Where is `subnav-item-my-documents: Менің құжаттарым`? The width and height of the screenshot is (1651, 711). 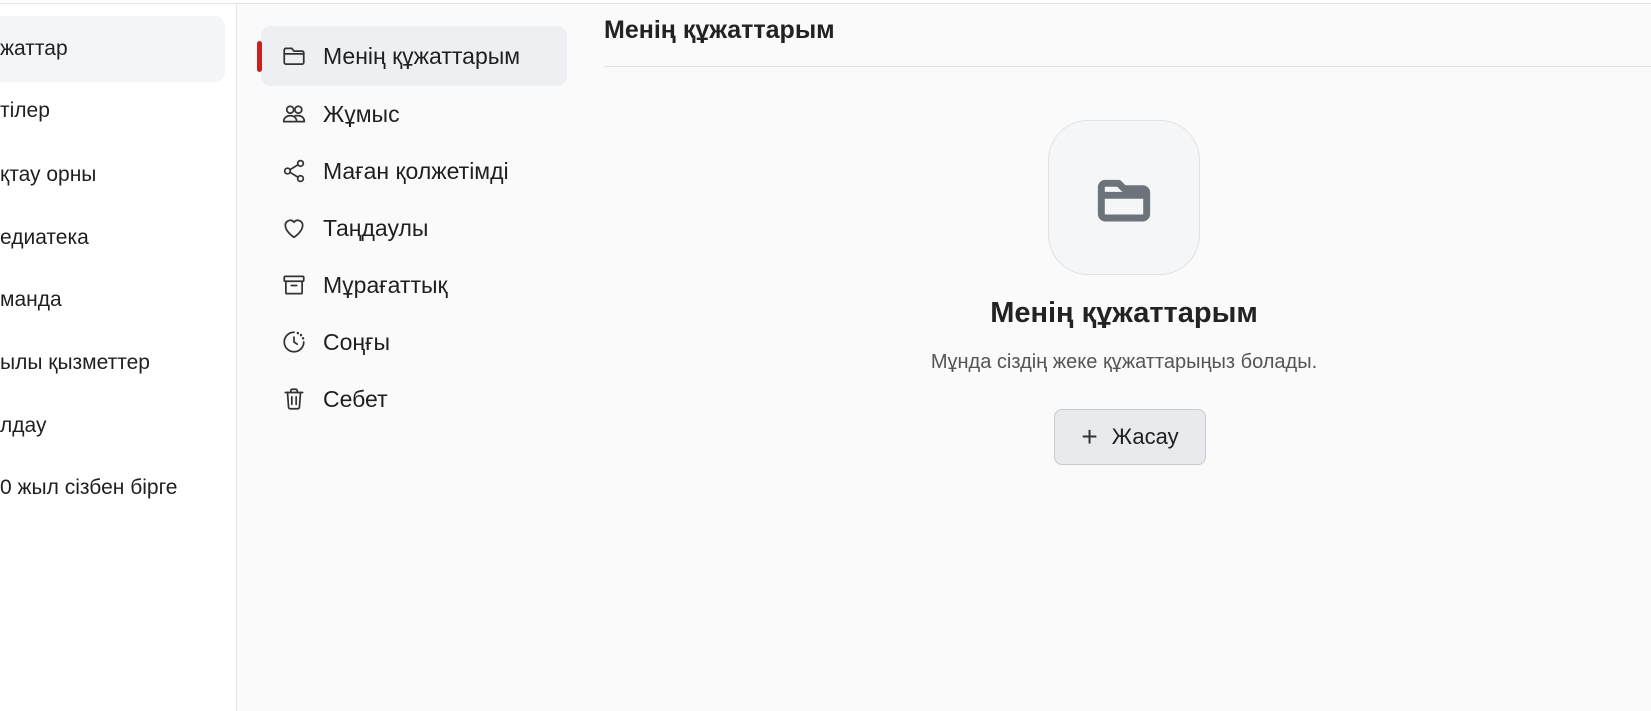 subnav-item-my-documents: Менің құжаттарым is located at coordinates (412, 56).